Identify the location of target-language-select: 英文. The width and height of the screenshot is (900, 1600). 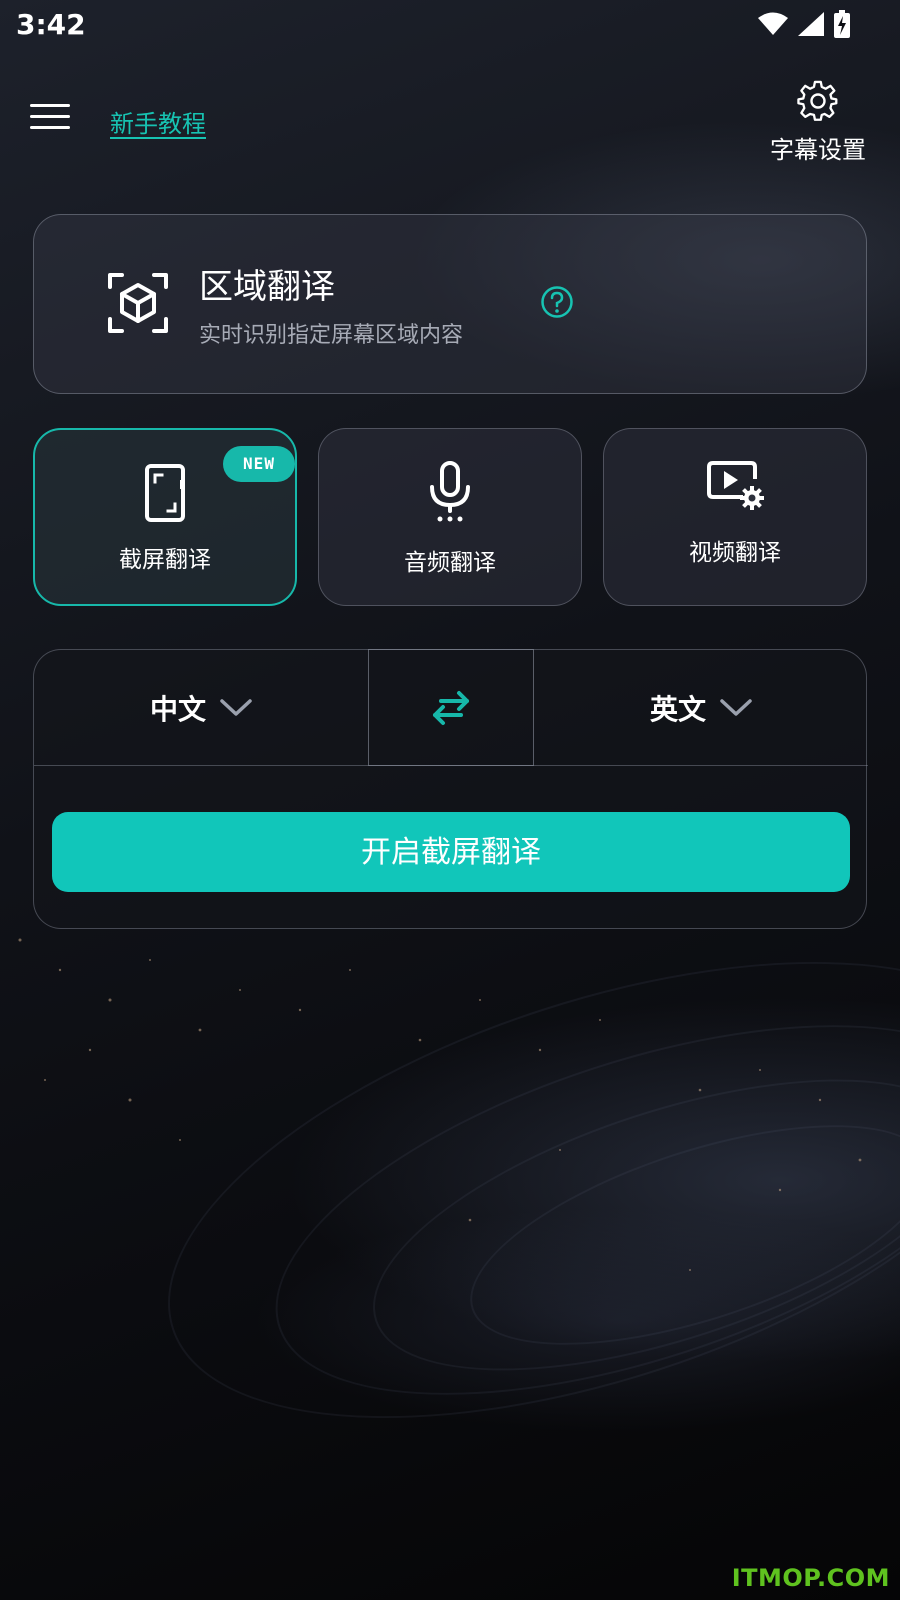
(701, 708).